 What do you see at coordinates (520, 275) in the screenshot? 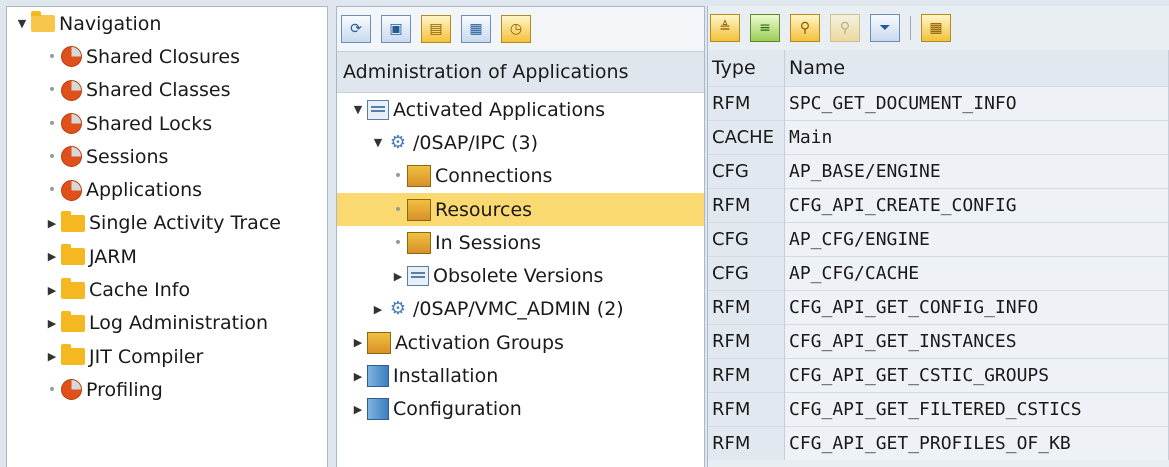
I see `tree-node-obsolete-versions: ▶ Obsolete Versions` at bounding box center [520, 275].